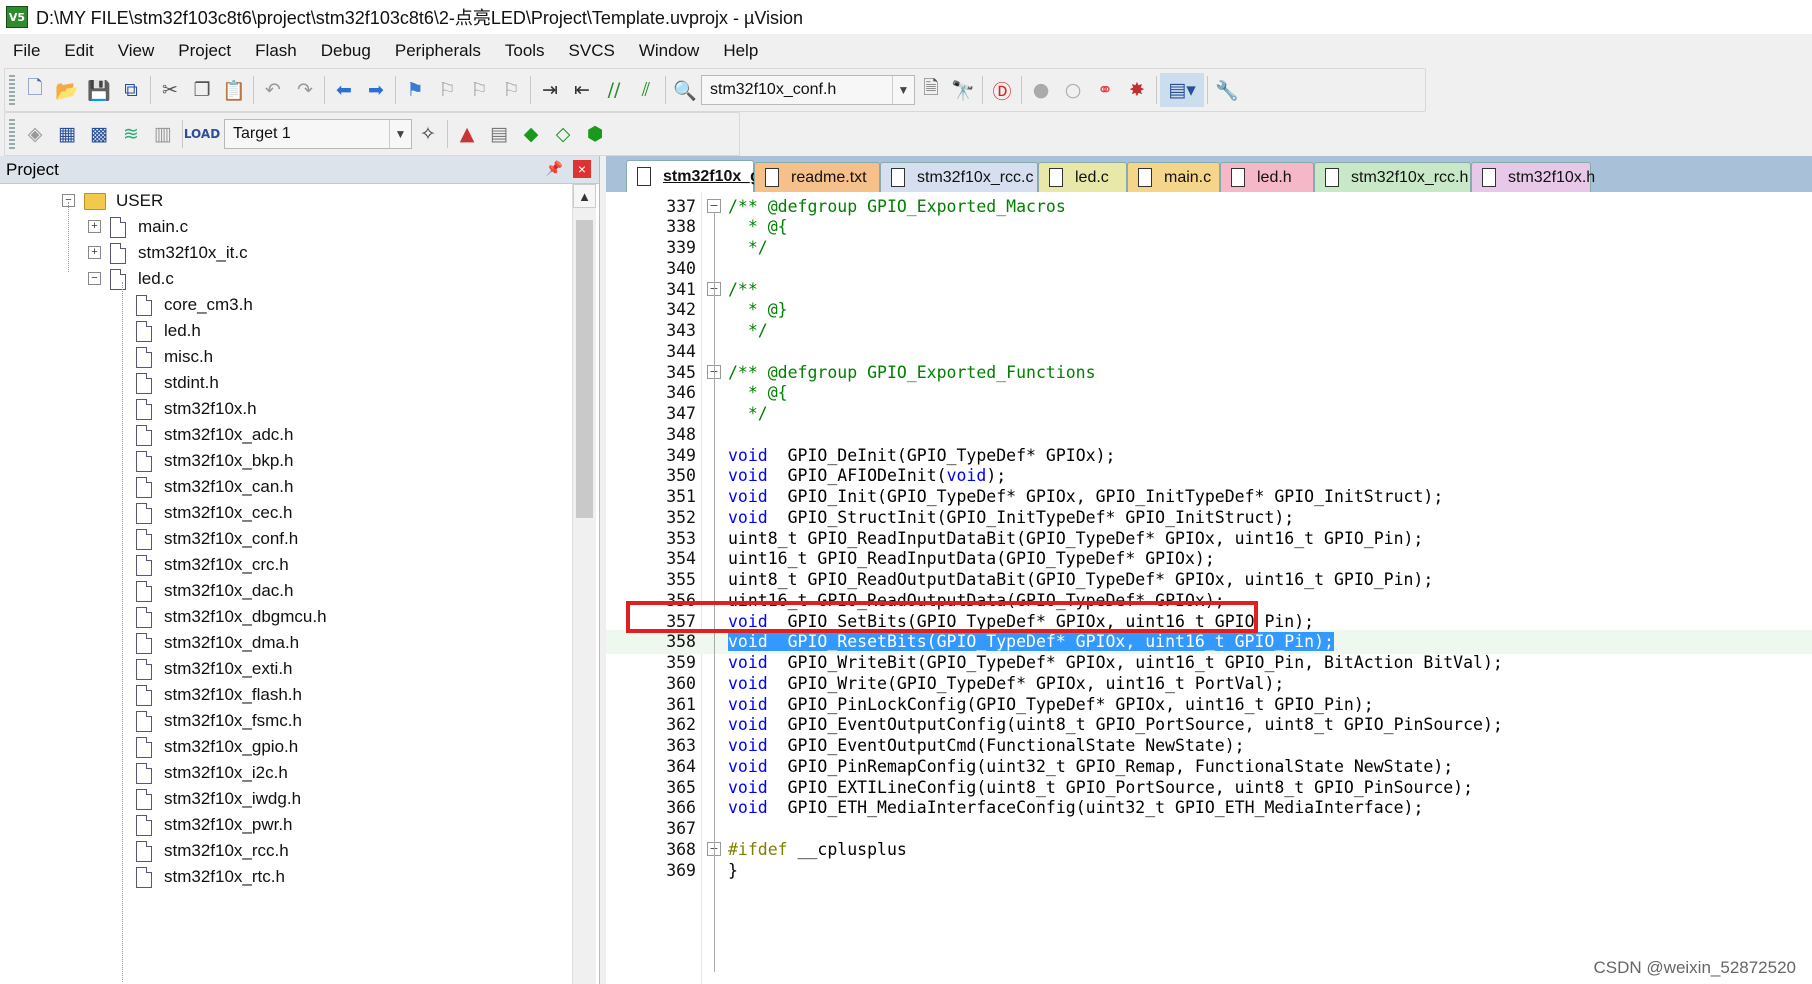 The image size is (1812, 984). What do you see at coordinates (95, 201) in the screenshot?
I see `folder-icon` at bounding box center [95, 201].